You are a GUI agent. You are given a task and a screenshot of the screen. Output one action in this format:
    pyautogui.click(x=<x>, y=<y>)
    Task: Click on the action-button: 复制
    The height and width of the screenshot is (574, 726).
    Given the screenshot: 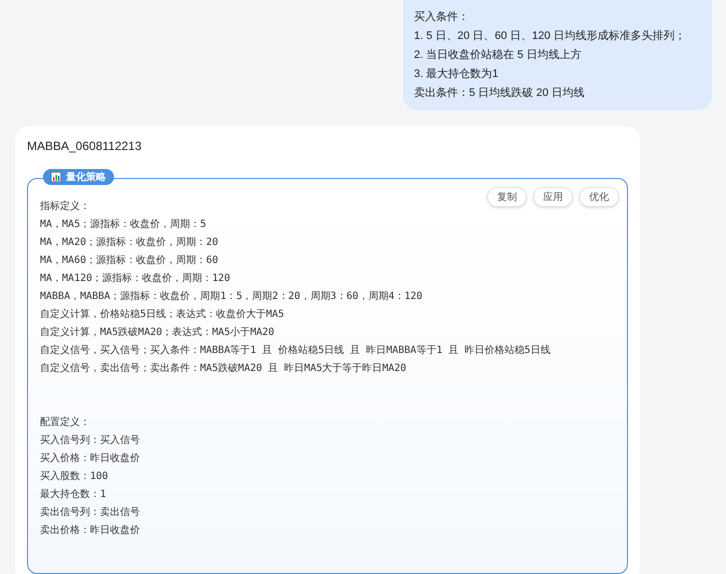 What is the action you would take?
    pyautogui.click(x=507, y=197)
    